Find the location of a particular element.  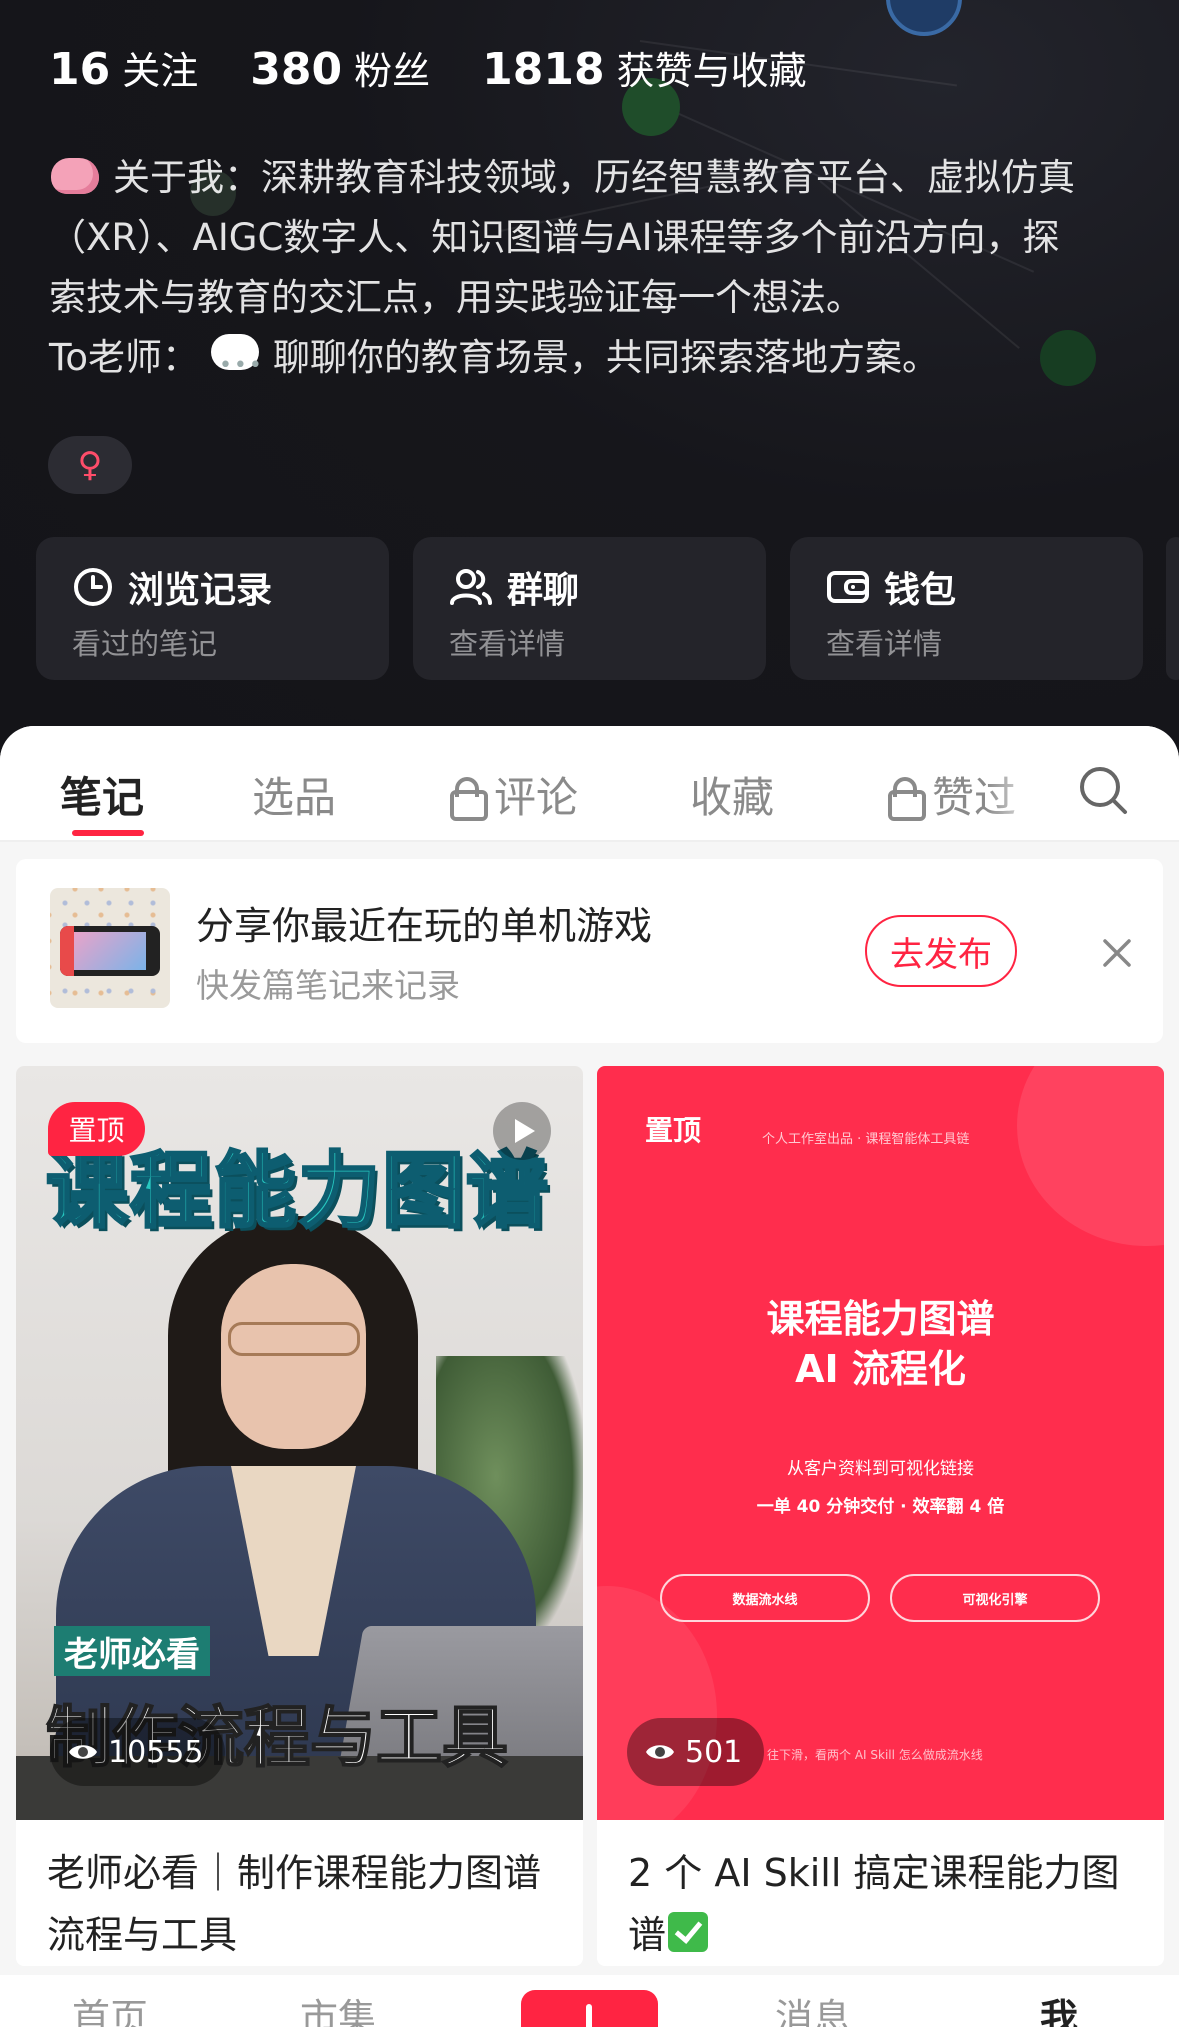

speech-bubble-emoji-icon is located at coordinates (237, 365).